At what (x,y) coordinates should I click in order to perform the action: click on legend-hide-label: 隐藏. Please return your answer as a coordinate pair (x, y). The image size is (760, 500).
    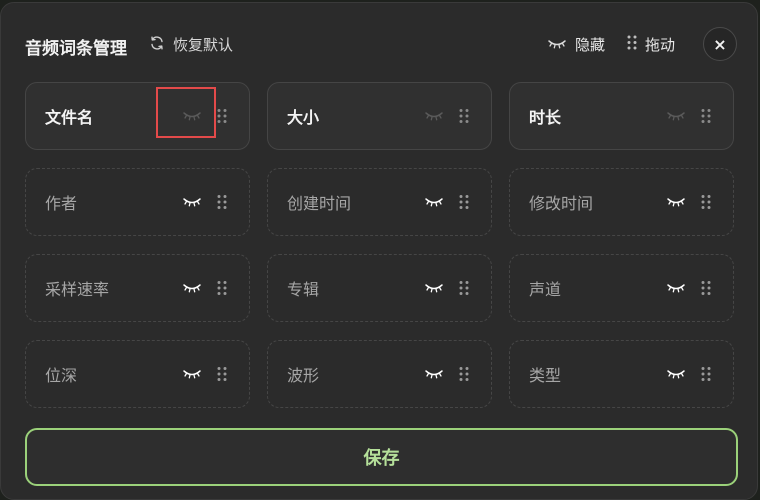
    Looking at the image, I should click on (590, 45).